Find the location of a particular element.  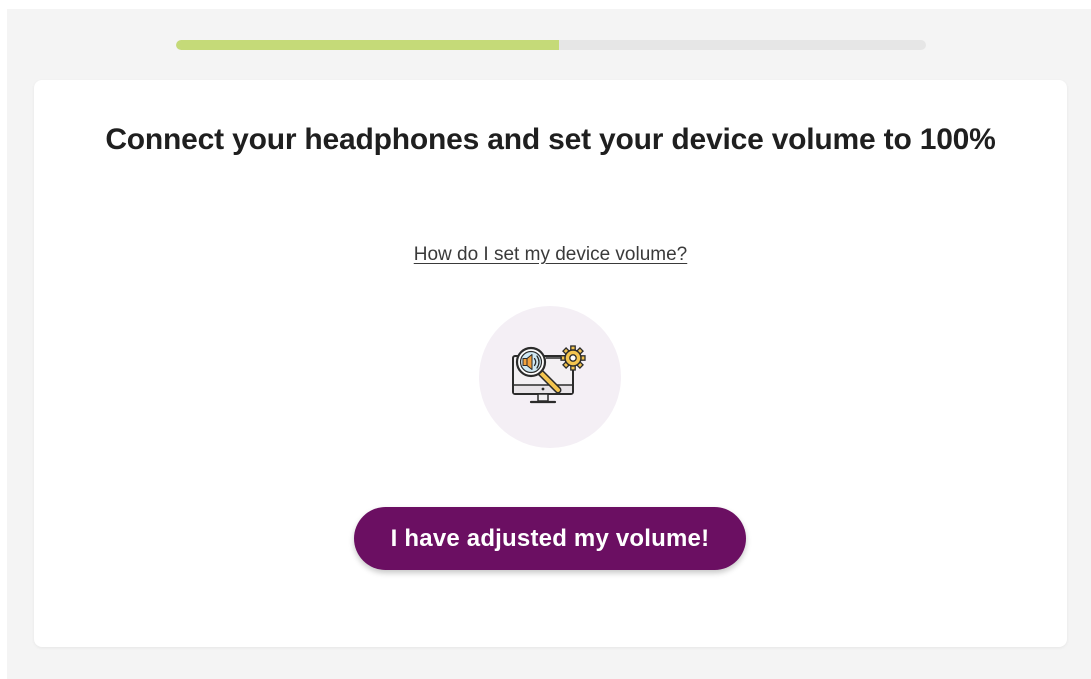

help-link-container: How do I set my device volume? is located at coordinates (550, 255).